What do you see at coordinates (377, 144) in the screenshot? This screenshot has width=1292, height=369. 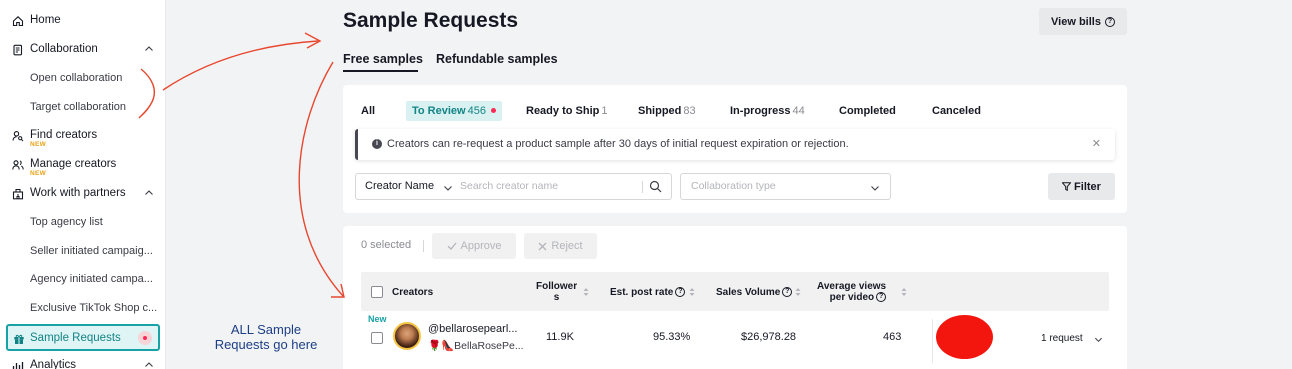 I see `info-icon: i` at bounding box center [377, 144].